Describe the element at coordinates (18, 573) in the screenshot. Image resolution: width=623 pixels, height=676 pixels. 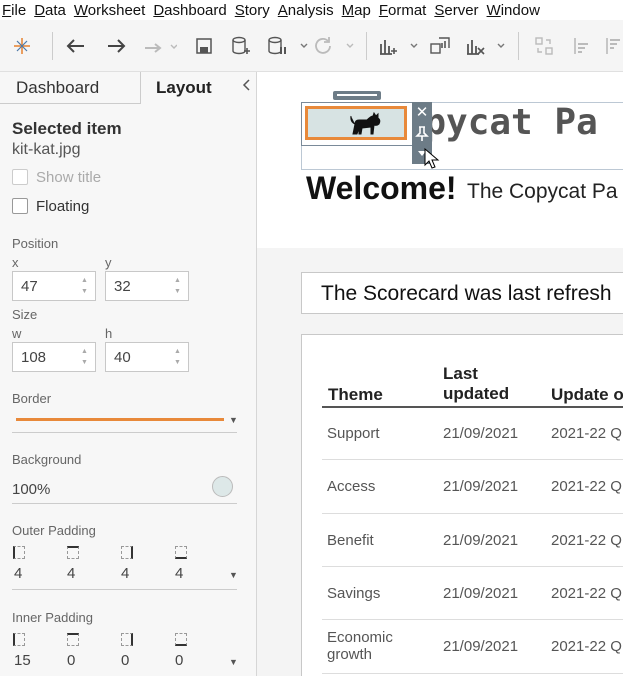
I see `outer-padding-left: 4` at that location.